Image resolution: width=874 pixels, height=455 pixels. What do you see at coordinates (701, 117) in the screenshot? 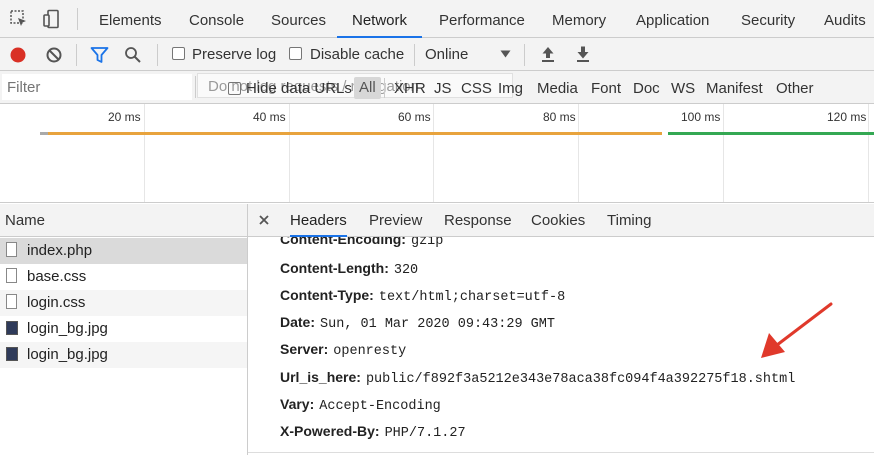
I see `timeline-tick-label: 100 ms` at bounding box center [701, 117].